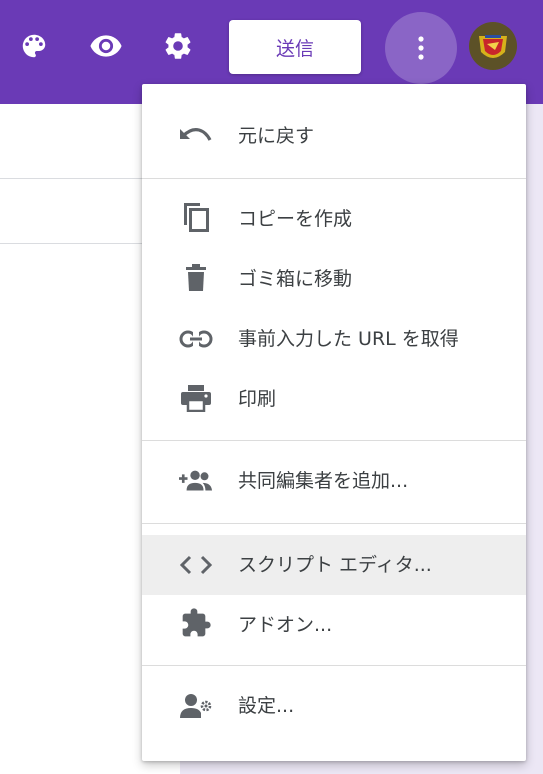  Describe the element at coordinates (196, 706) in the screenshot. I see `person-settings-icon` at that location.